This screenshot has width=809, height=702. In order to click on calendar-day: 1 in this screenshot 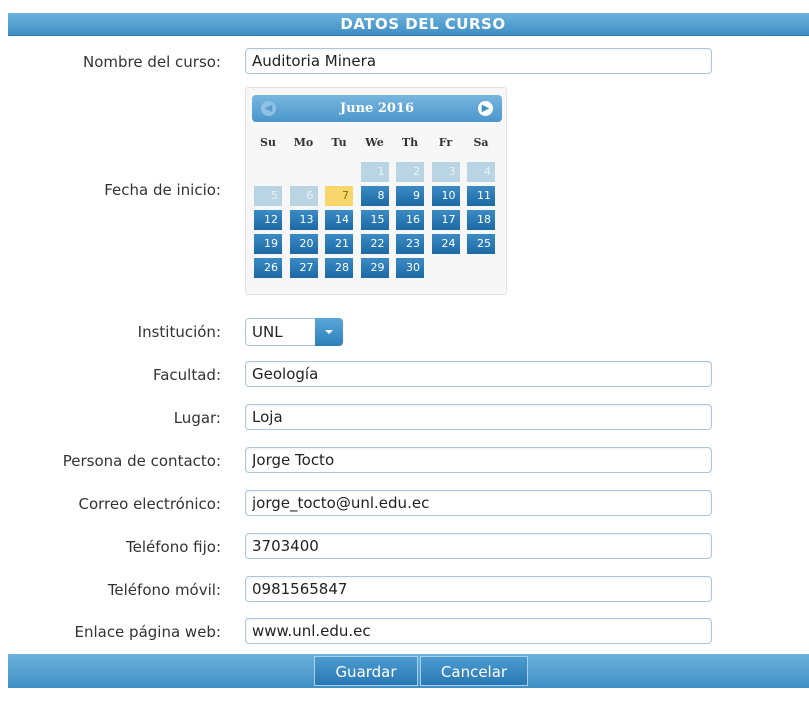, I will do `click(374, 172)`.